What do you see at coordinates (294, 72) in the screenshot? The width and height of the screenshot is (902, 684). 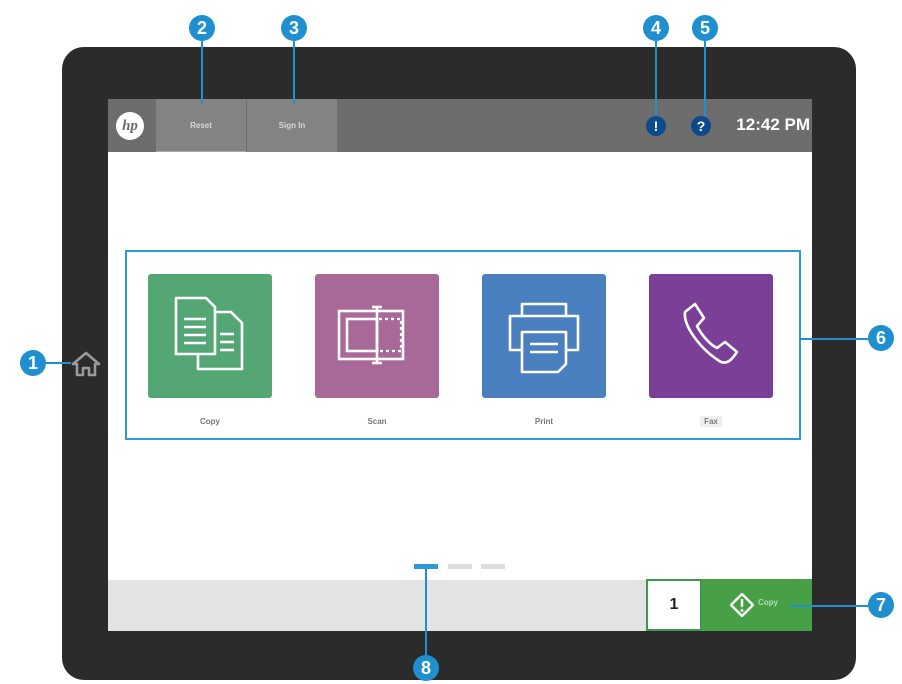 I see `callout-3-leader` at bounding box center [294, 72].